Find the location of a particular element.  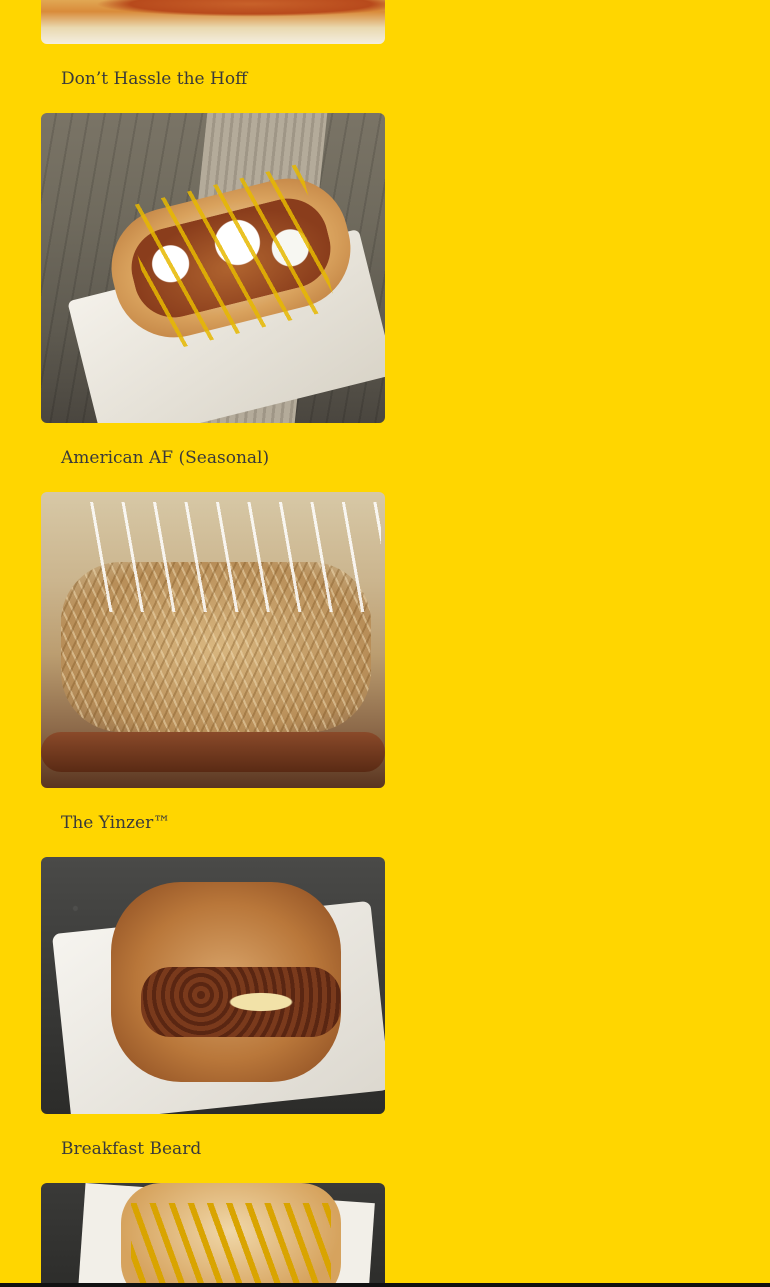

photo-sauce-drizzle is located at coordinates (231, 557).